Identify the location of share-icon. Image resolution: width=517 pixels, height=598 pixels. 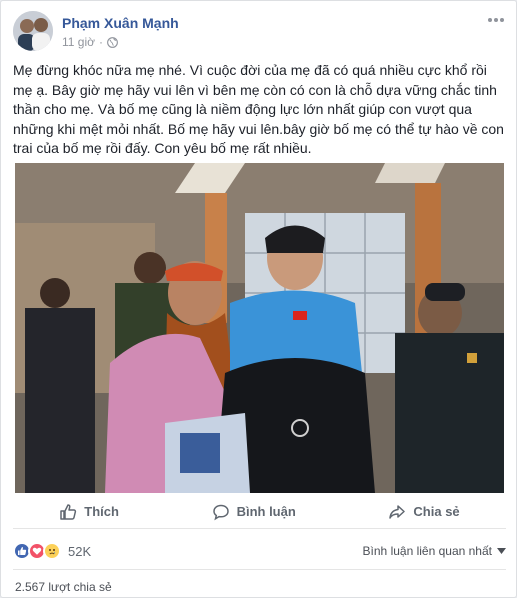
(397, 511).